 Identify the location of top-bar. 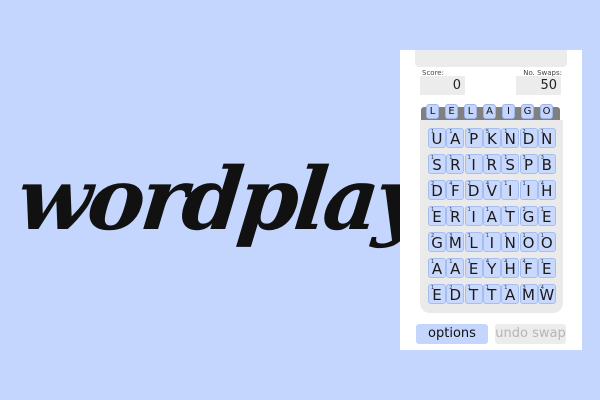
(491, 58).